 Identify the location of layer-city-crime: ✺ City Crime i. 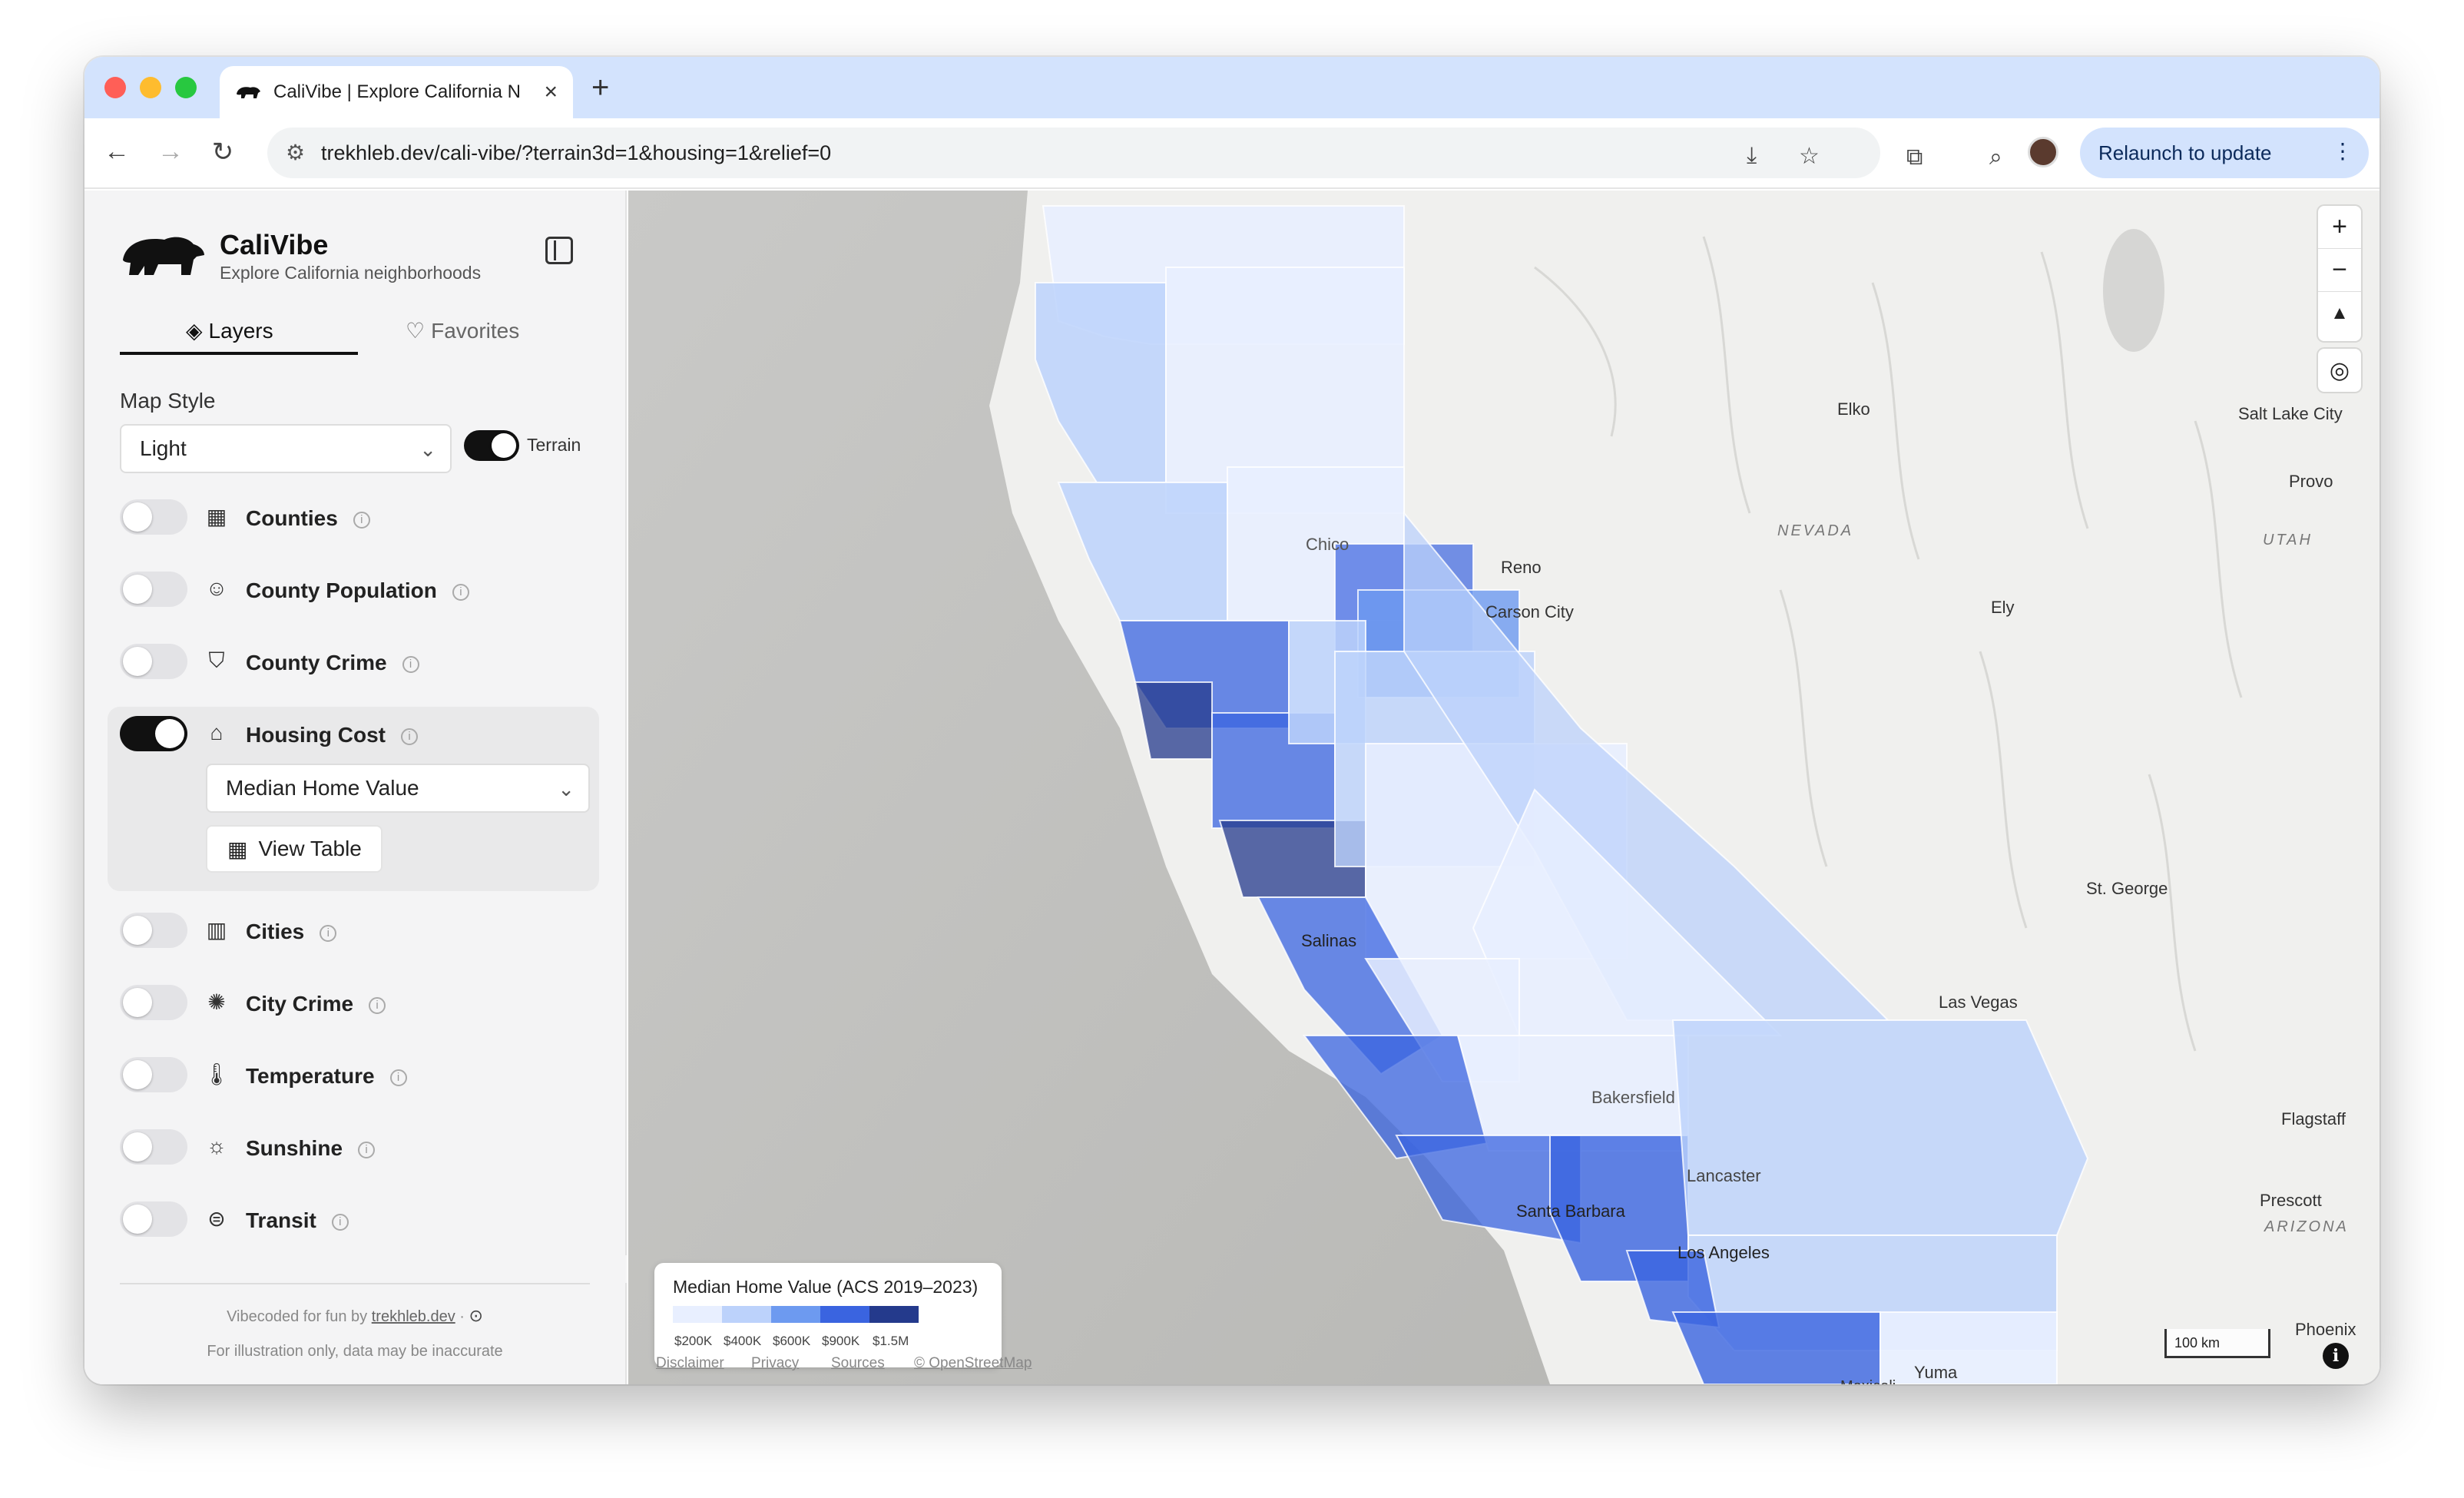
(358, 1003).